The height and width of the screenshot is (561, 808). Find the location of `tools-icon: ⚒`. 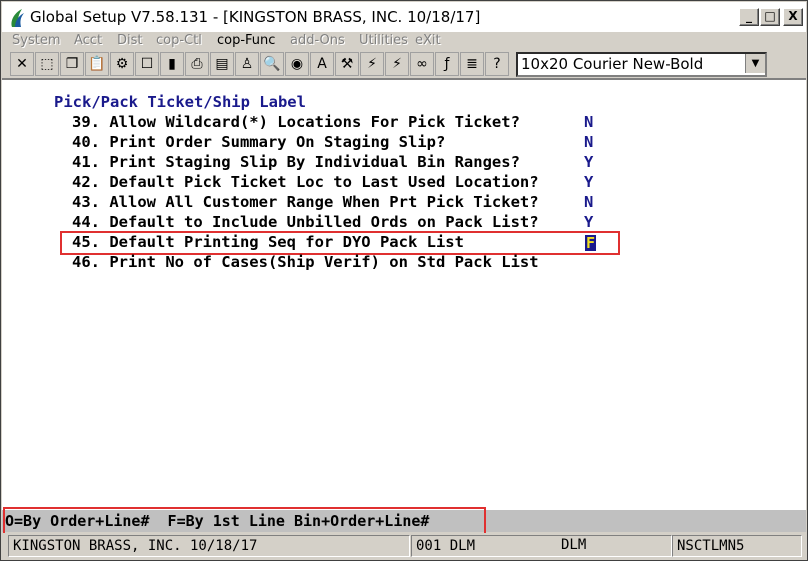

tools-icon: ⚒ is located at coordinates (347, 64).